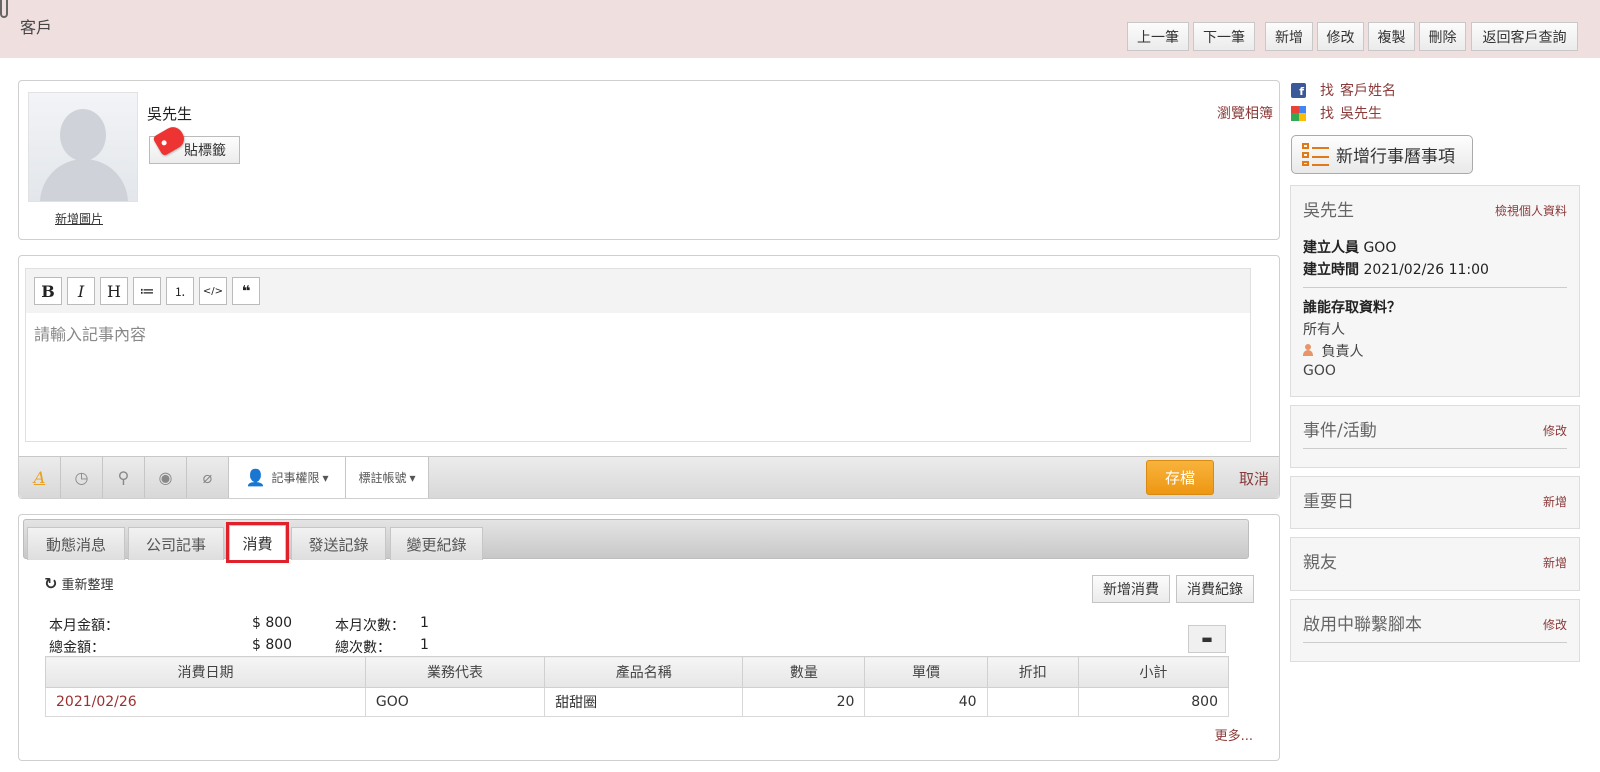 Image resolution: width=1600 pixels, height=772 pixels. Describe the element at coordinates (272, 645) in the screenshot. I see `total-amount-value: $ 800` at that location.